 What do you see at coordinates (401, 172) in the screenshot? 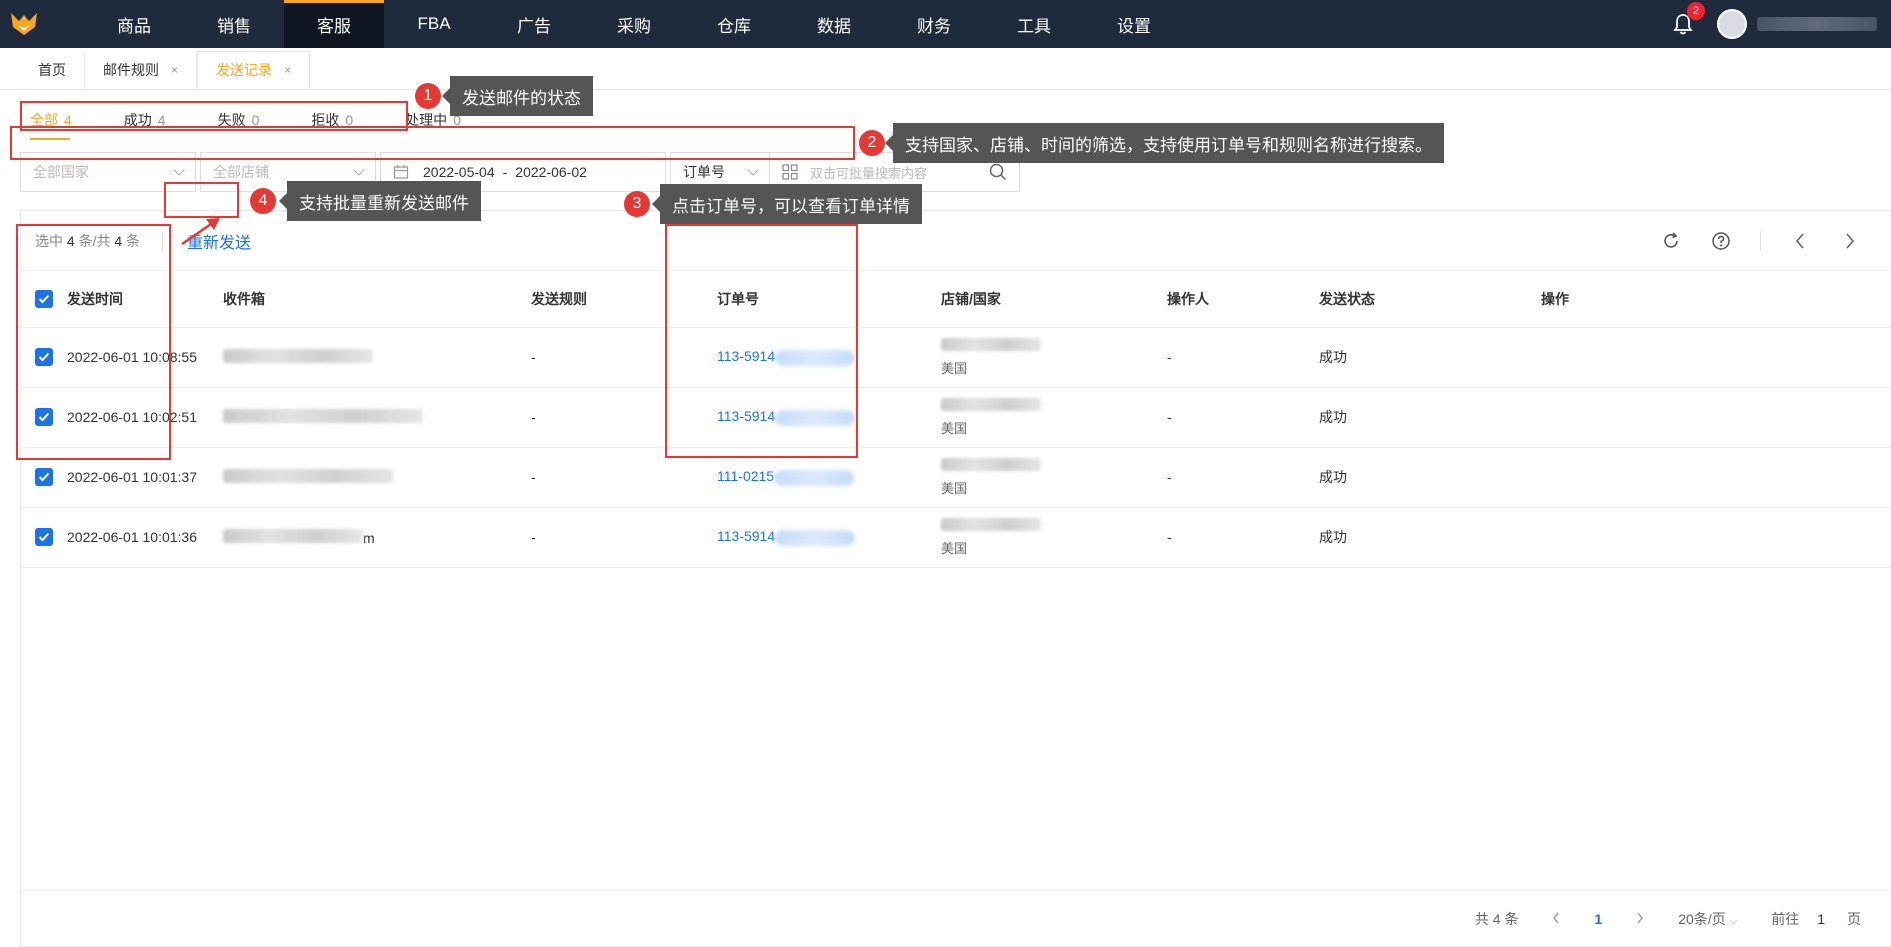
I see `calendar-icon` at bounding box center [401, 172].